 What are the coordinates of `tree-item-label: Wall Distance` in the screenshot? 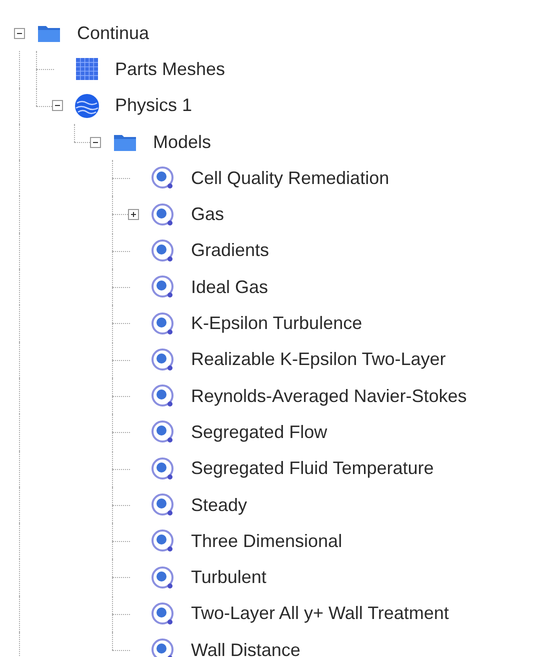 It's located at (245, 648).